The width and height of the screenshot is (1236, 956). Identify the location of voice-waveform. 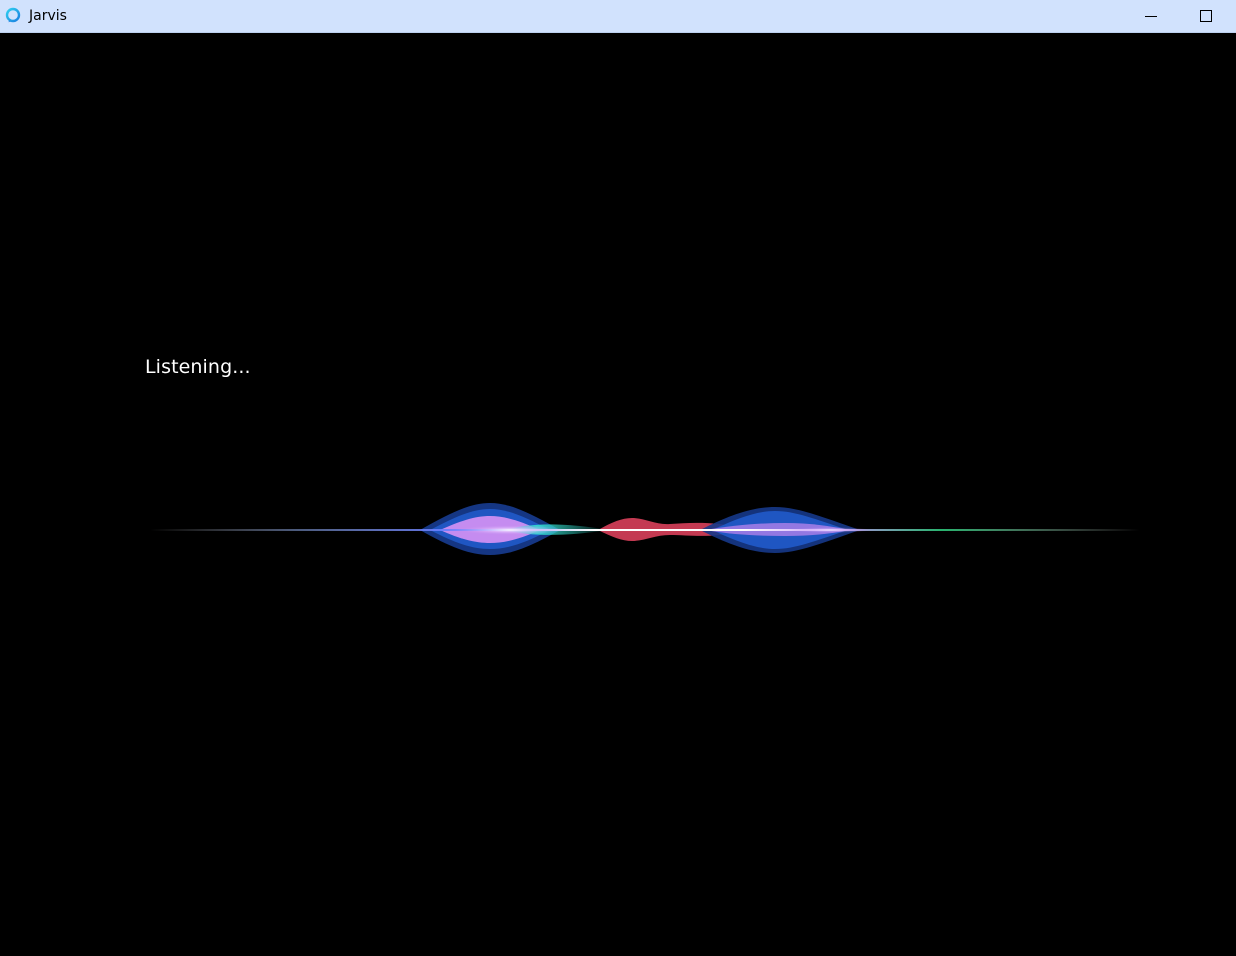
(645, 529).